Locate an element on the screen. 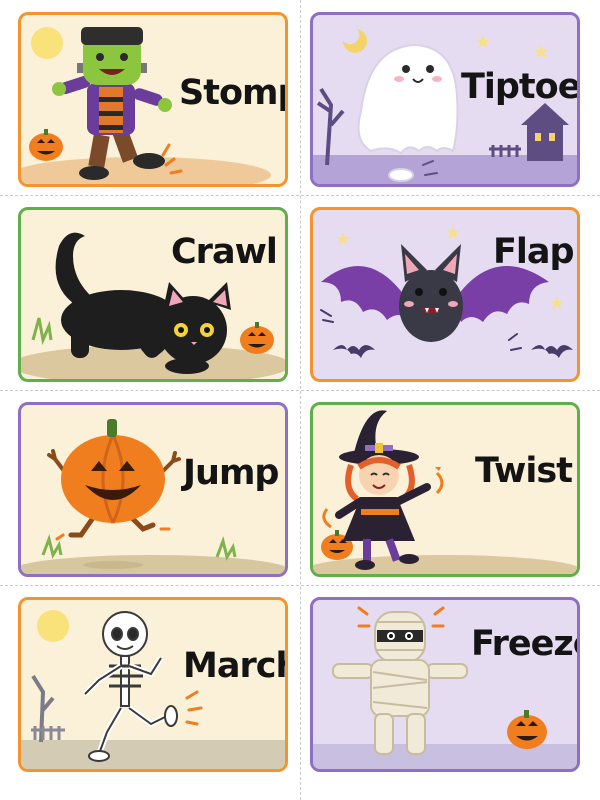 Image resolution: width=600 pixels, height=800 pixels. pumpkin-figure is located at coordinates (114, 478).